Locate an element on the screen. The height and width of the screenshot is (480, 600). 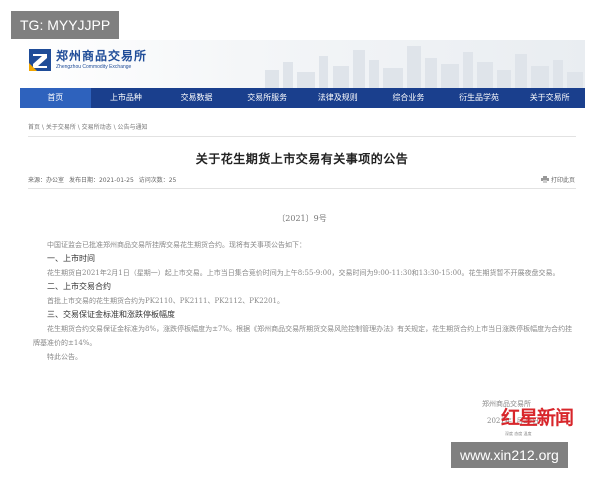
article-publish-date: 发布日期：2021-01-25 is located at coordinates (101, 180).